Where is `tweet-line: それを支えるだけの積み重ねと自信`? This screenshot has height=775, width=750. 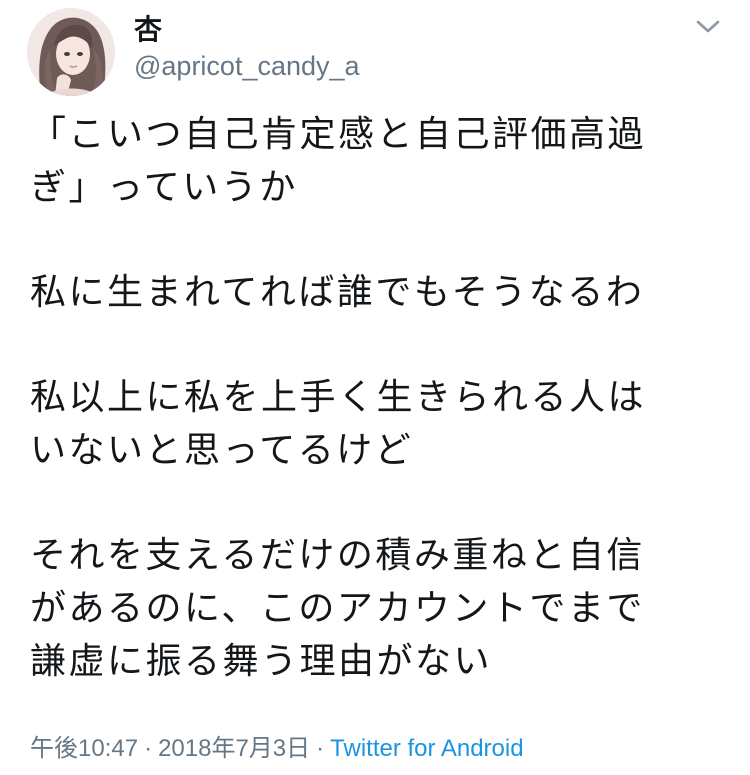 tweet-line: それを支えるだけの積み重ねと自信 is located at coordinates (337, 555).